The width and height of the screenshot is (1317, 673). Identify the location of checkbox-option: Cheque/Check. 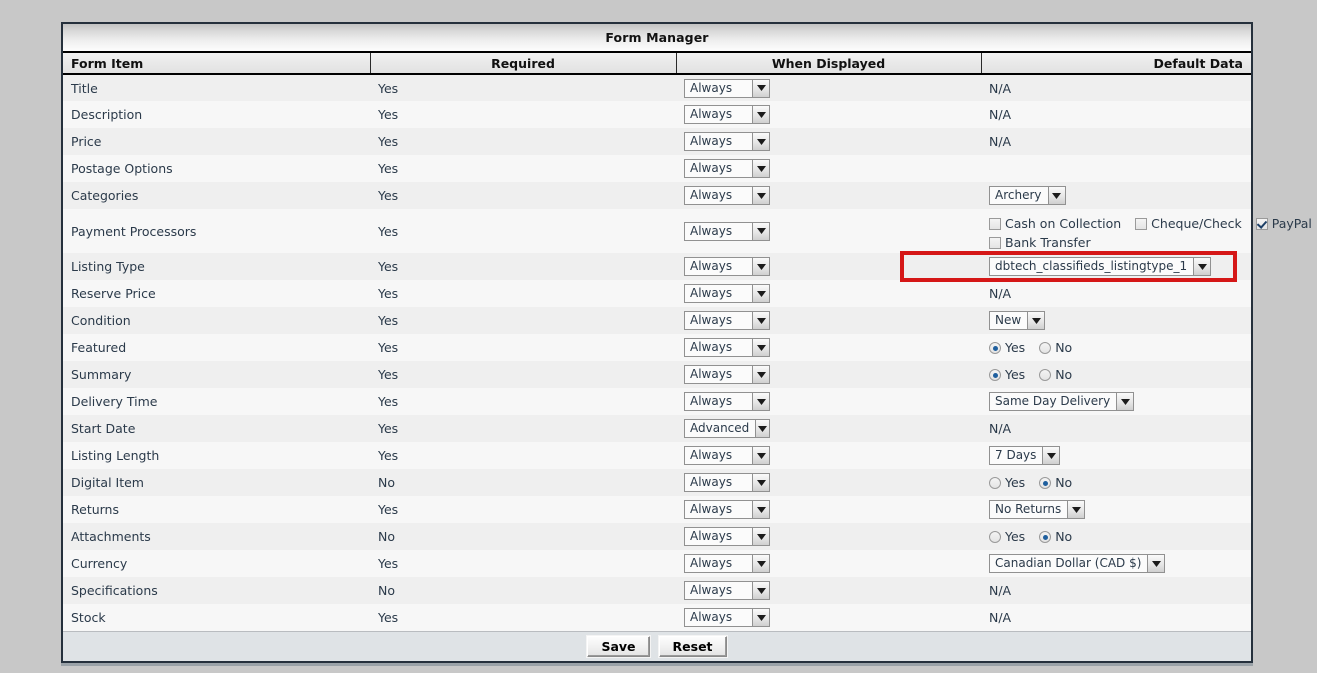
(1188, 223).